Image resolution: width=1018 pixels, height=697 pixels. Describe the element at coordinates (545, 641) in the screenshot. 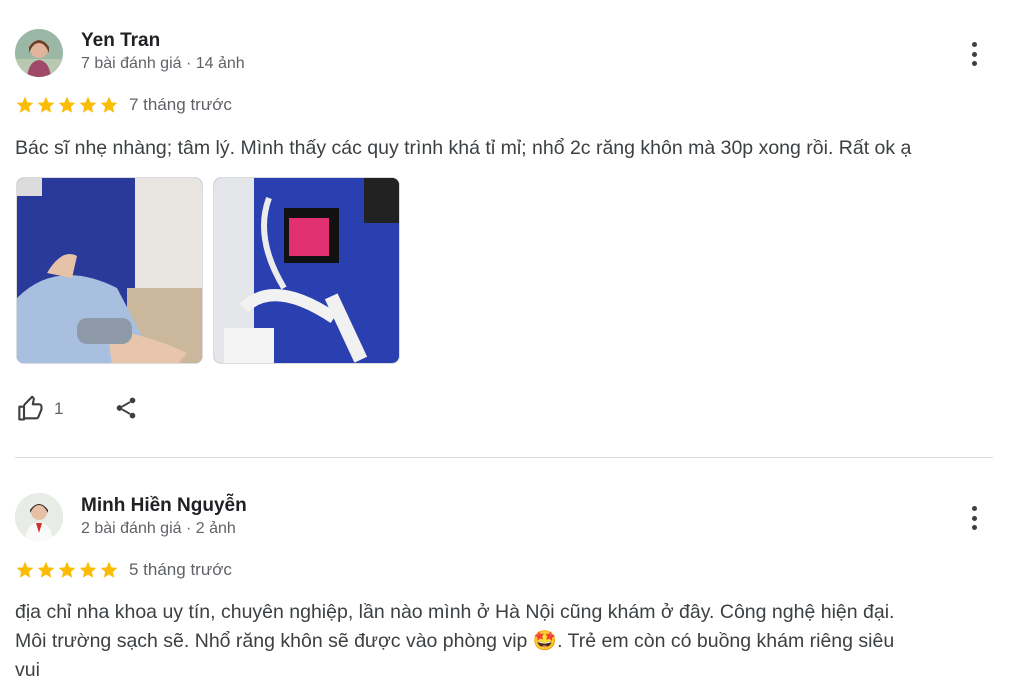

I see `star-struck-emoji: 🤩` at that location.